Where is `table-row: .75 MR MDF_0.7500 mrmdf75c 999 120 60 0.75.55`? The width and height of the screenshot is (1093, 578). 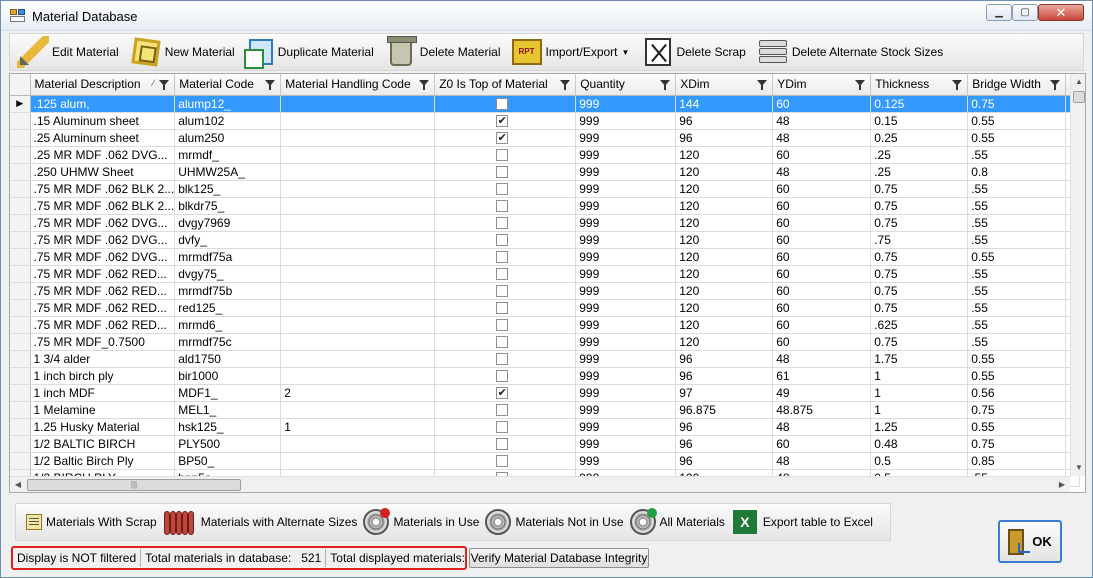
table-row: .75 MR MDF_0.7500 mrmdf75c 999 120 60 0.75.55 is located at coordinates (545, 342).